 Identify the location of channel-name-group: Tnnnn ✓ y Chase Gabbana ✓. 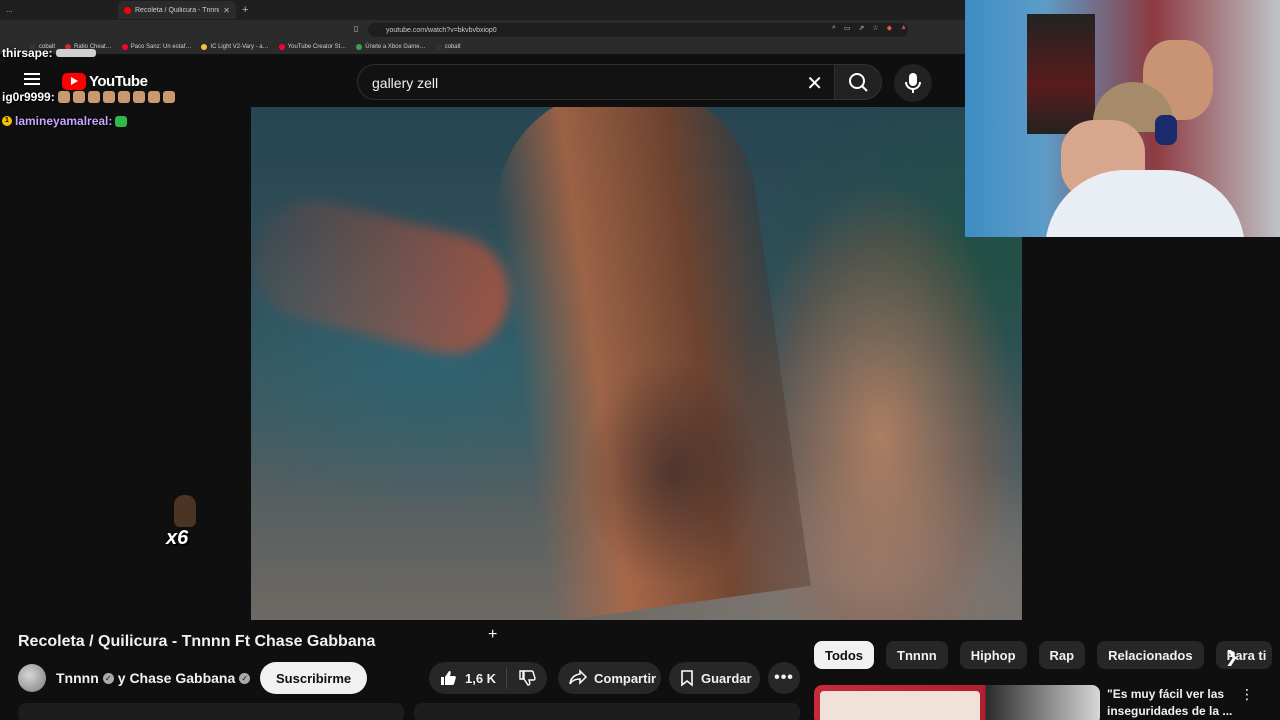
(153, 678).